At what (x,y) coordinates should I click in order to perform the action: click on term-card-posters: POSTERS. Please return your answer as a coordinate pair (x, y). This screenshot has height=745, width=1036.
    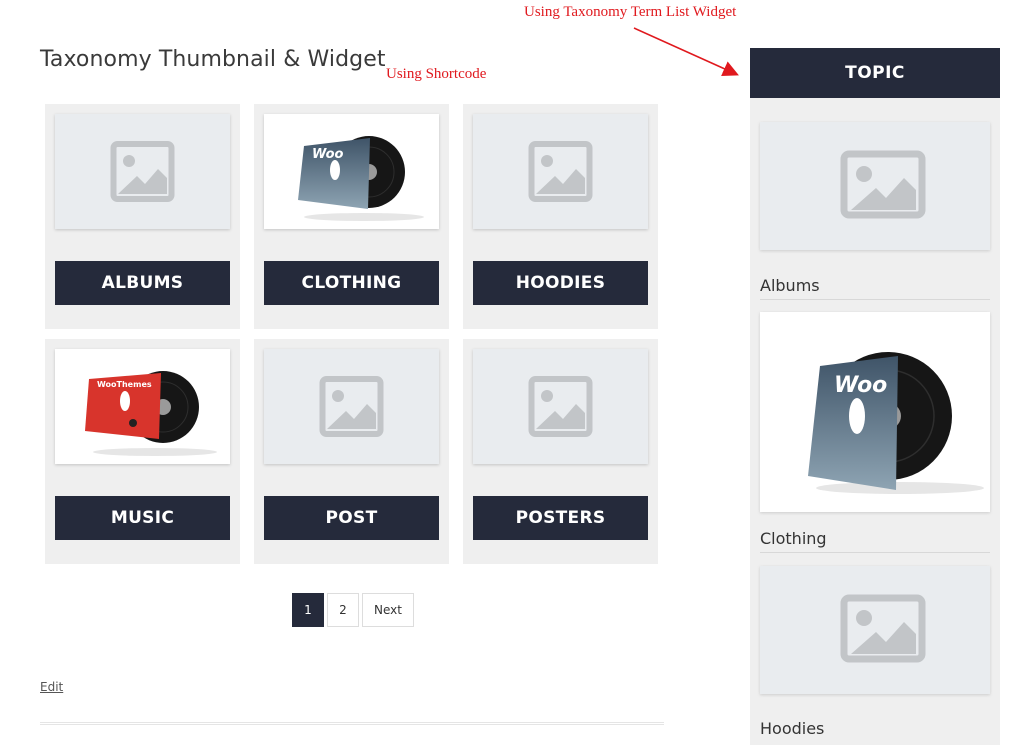
    Looking at the image, I should click on (560, 451).